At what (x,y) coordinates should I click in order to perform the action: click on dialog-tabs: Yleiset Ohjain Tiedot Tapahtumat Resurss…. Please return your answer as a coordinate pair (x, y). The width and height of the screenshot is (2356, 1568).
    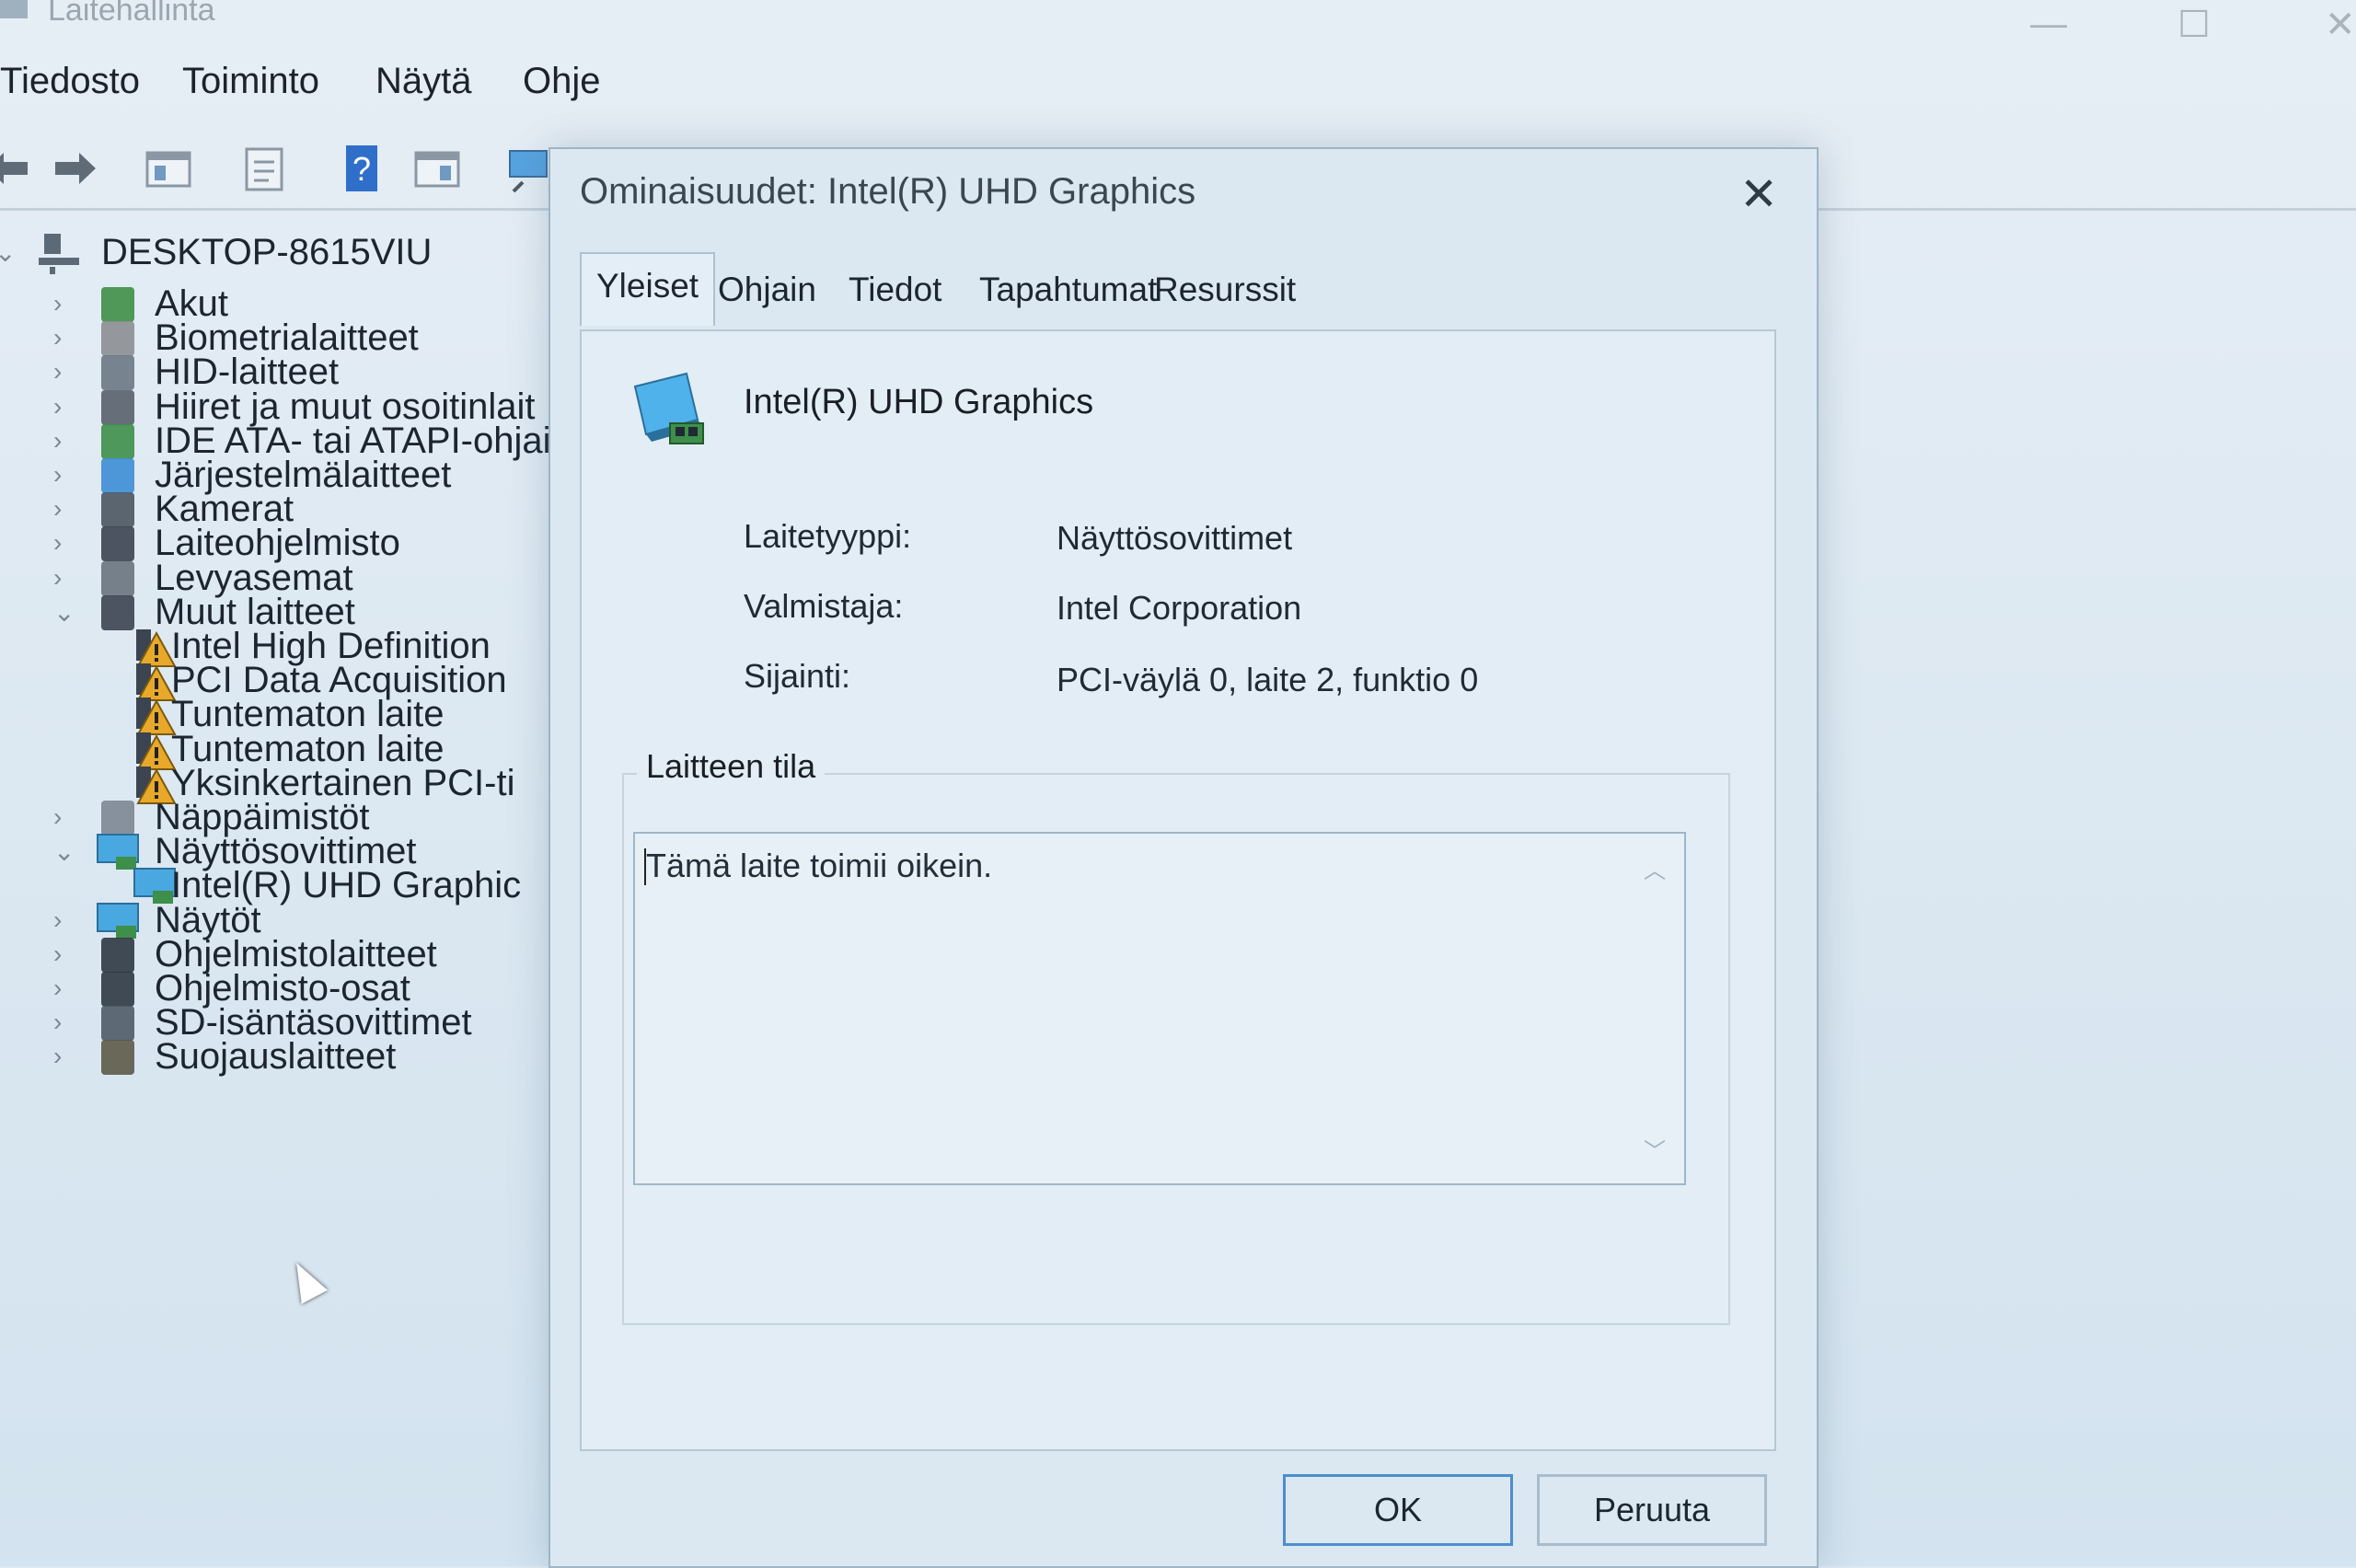
    Looking at the image, I should click on (1178, 290).